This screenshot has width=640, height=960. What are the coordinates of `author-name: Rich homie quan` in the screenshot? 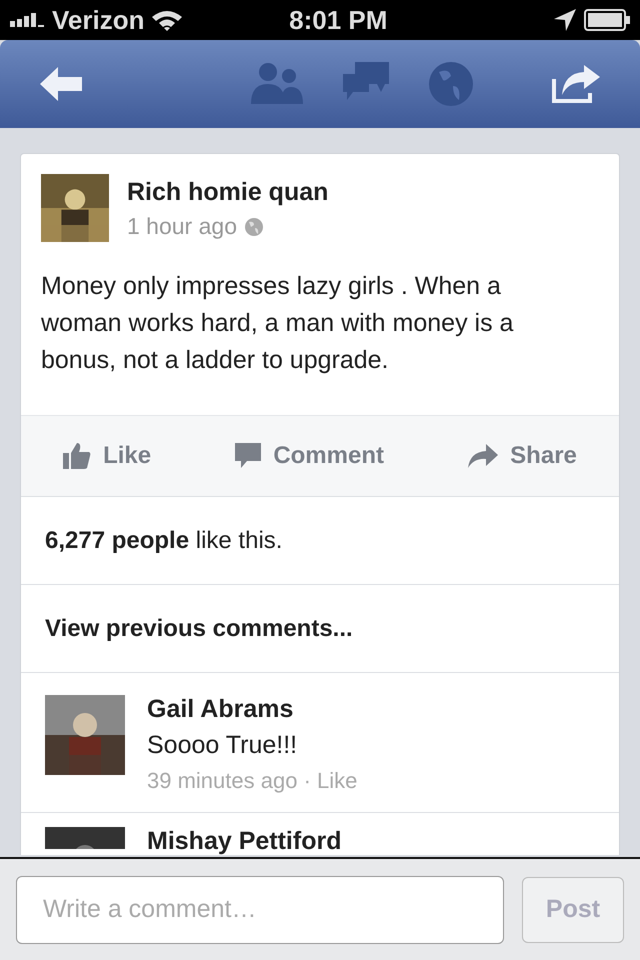 It's located at (227, 192).